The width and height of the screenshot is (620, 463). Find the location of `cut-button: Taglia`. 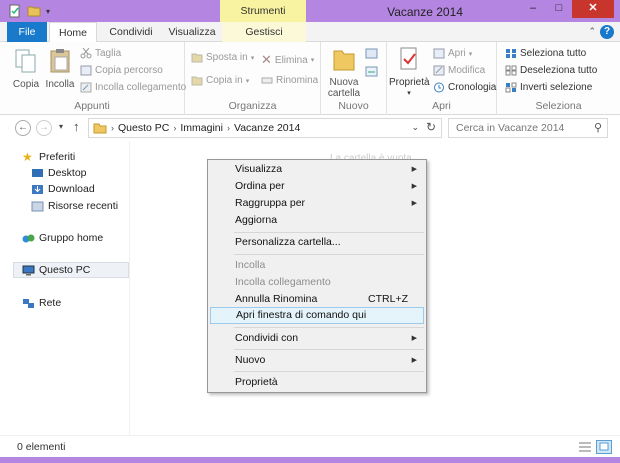

cut-button: Taglia is located at coordinates (100, 53).